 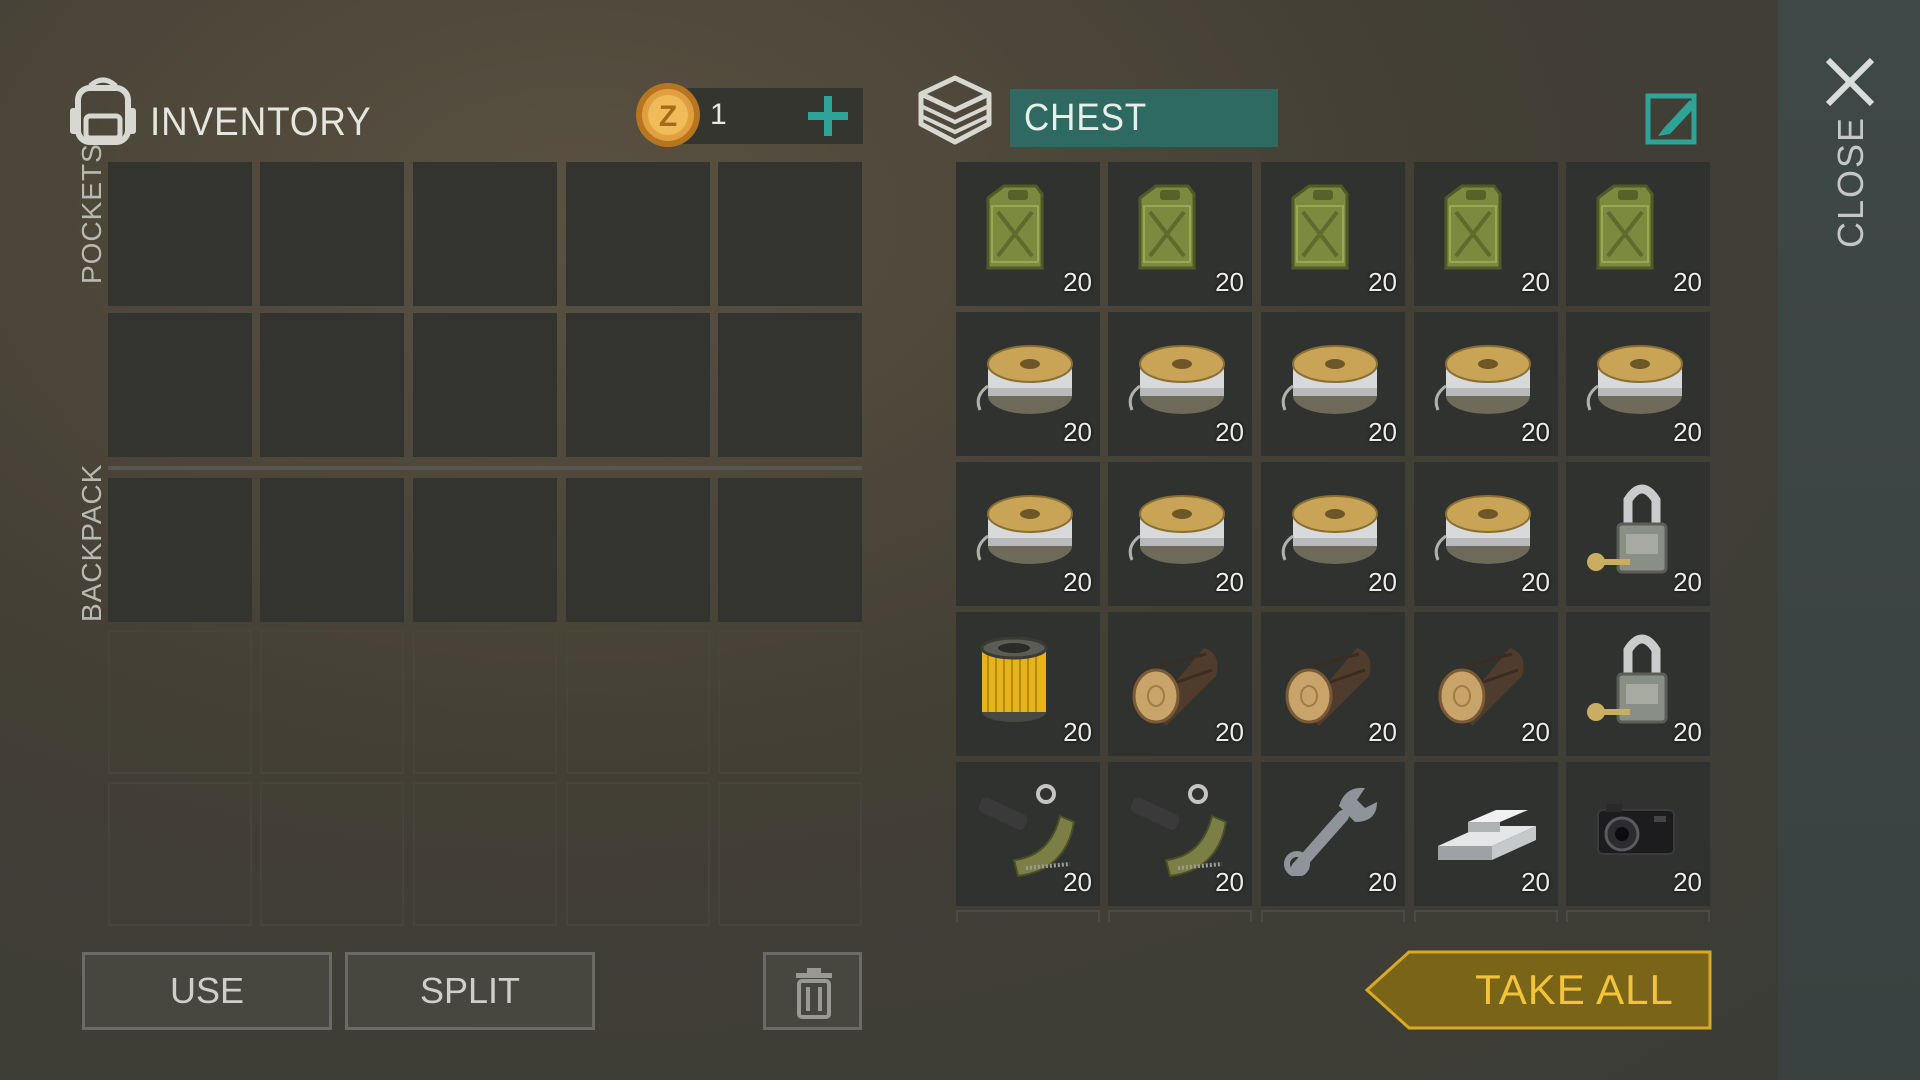 I want to click on split-button: SPLIT, so click(x=470, y=991).